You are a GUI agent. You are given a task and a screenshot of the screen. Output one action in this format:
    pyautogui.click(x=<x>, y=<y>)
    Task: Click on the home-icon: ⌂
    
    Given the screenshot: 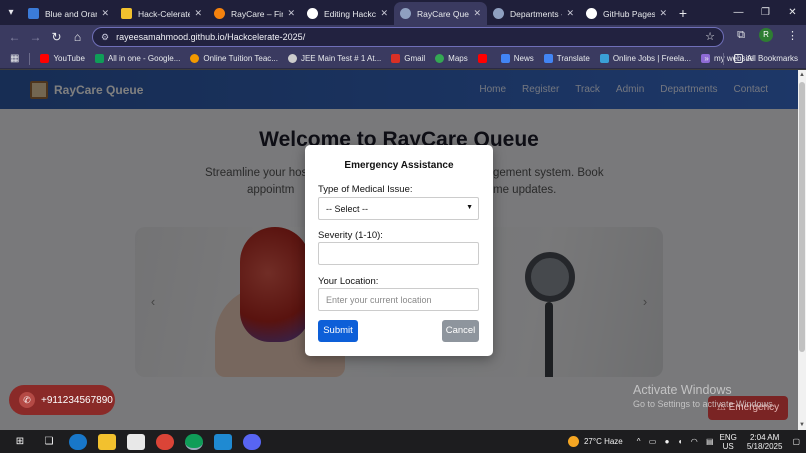 What is the action you would take?
    pyautogui.click(x=77, y=37)
    